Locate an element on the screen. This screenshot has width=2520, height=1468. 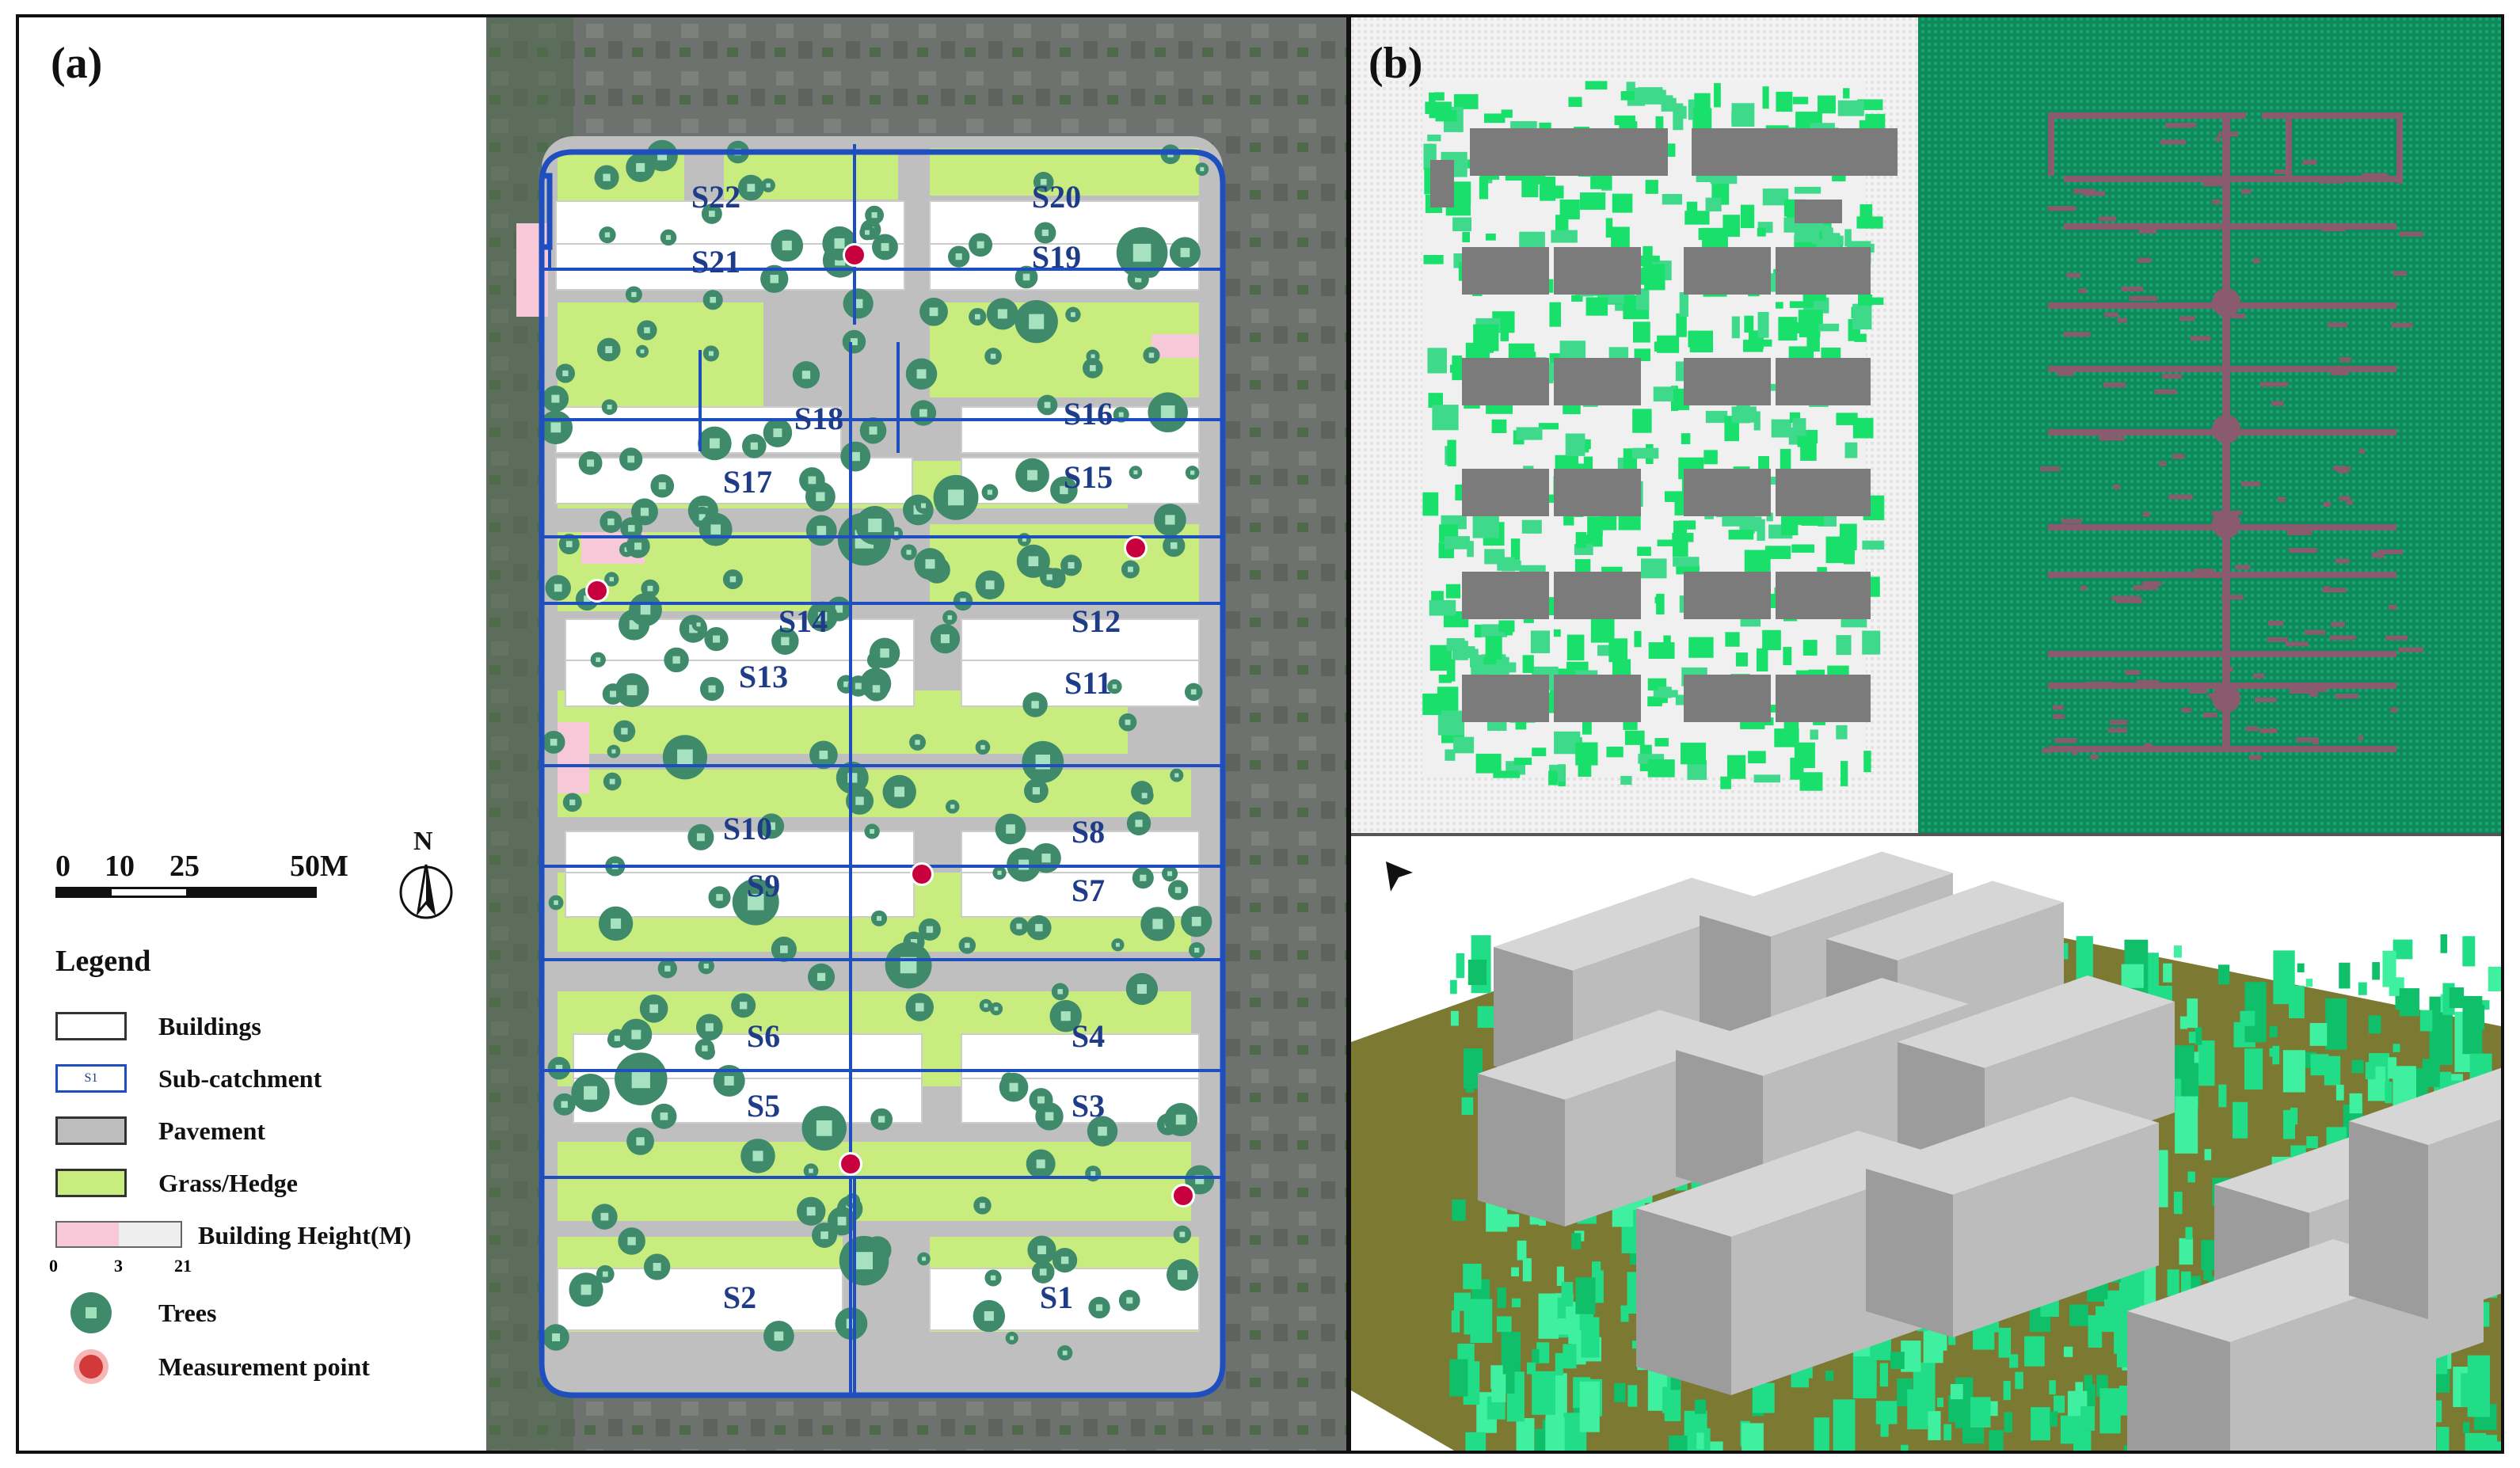
height-scale-0: 0 is located at coordinates (53, 1266).